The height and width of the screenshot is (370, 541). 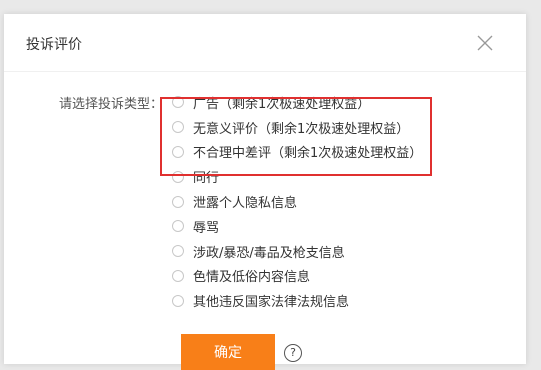 I want to click on option-label: 泄露个人隐私信息, so click(x=245, y=204).